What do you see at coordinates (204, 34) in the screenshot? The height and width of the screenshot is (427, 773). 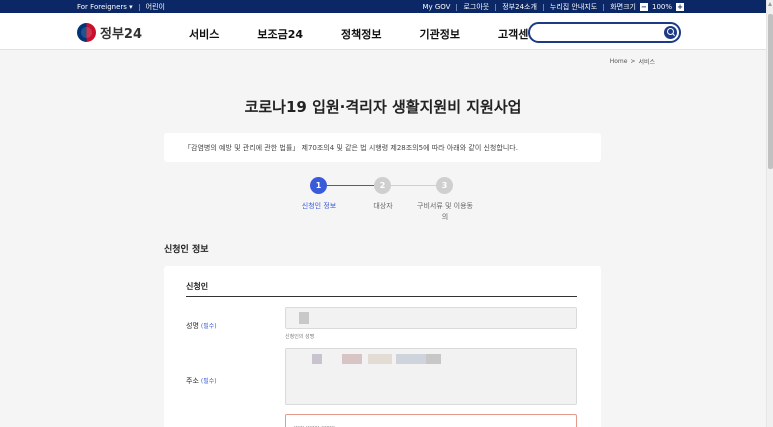 I see `nav-item-services: 서비스` at bounding box center [204, 34].